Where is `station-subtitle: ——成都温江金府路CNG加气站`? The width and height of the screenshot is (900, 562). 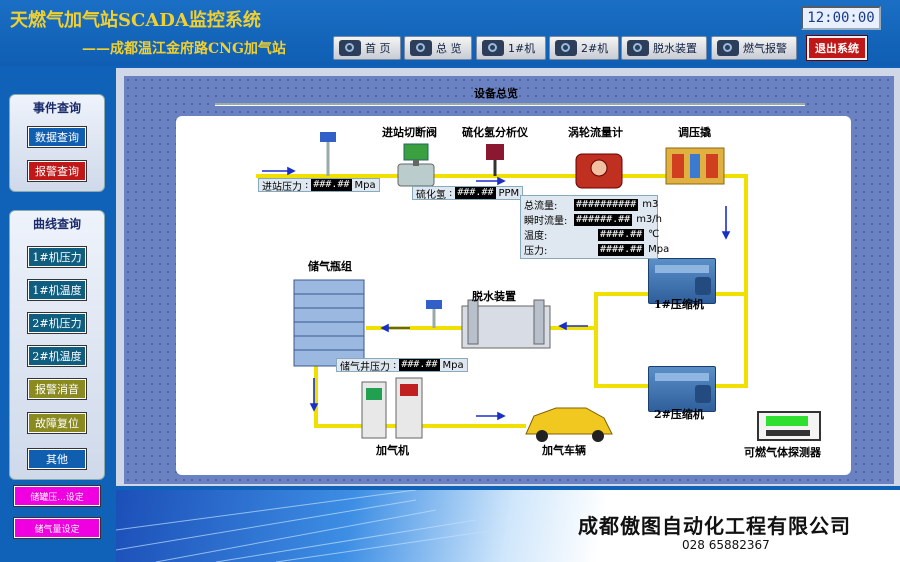
station-subtitle: ——成都温江金府路CNG加气站 is located at coordinates (184, 49).